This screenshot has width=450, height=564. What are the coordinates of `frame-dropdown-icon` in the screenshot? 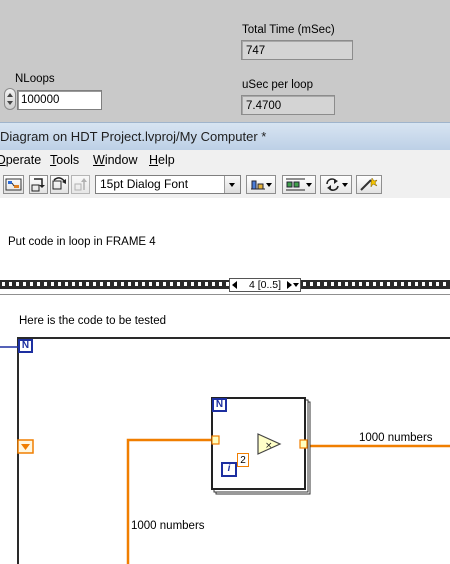 It's located at (296, 285).